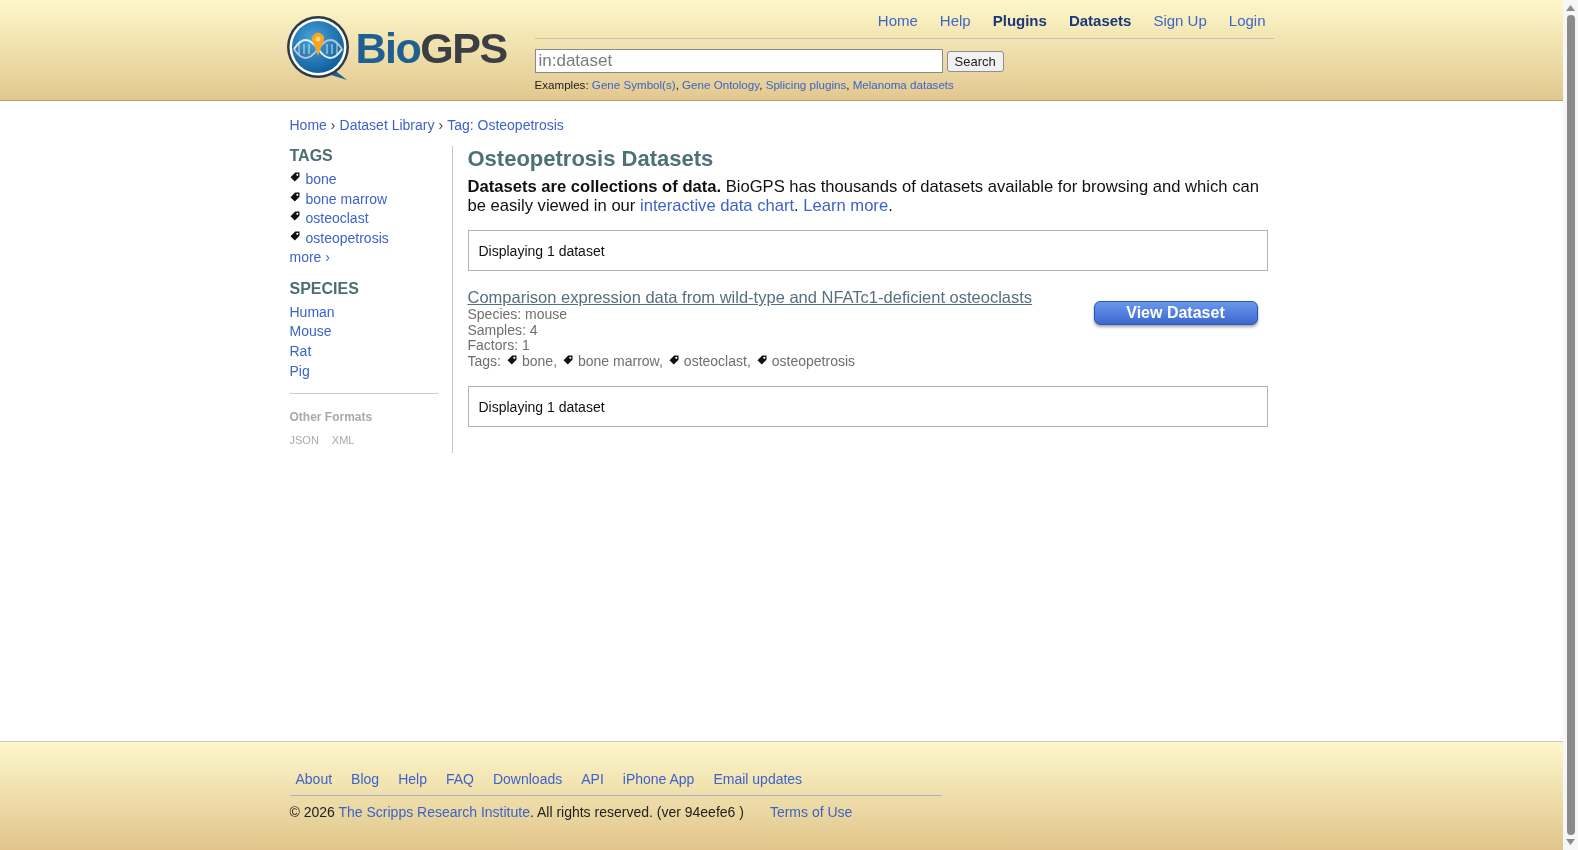 Image resolution: width=1578 pixels, height=850 pixels. What do you see at coordinates (1100, 25) in the screenshot?
I see `nav-link: Datasets` at bounding box center [1100, 25].